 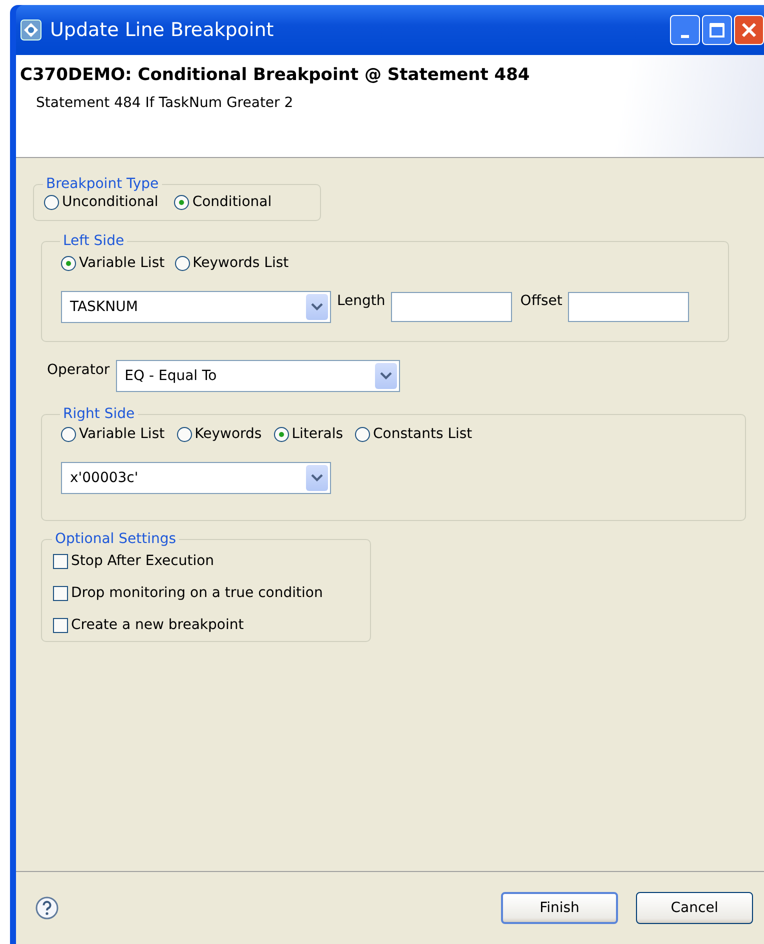 I want to click on maximize-button, so click(x=717, y=30).